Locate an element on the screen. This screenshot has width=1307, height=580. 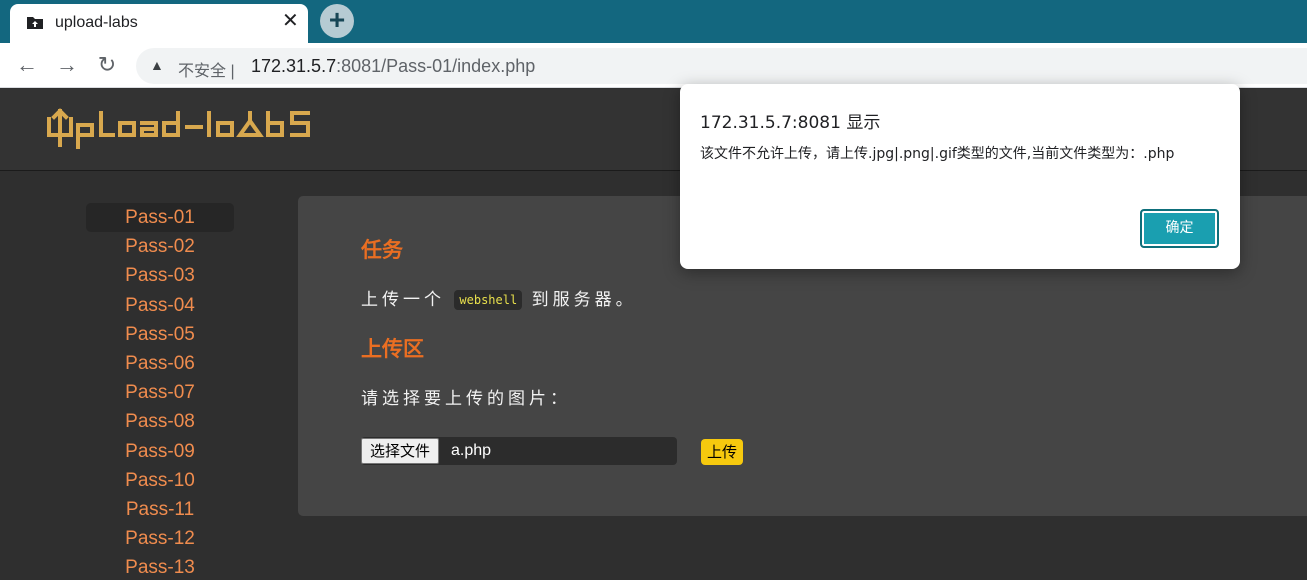
sidebar-item-pass-13: Pass-13 is located at coordinates (160, 566).